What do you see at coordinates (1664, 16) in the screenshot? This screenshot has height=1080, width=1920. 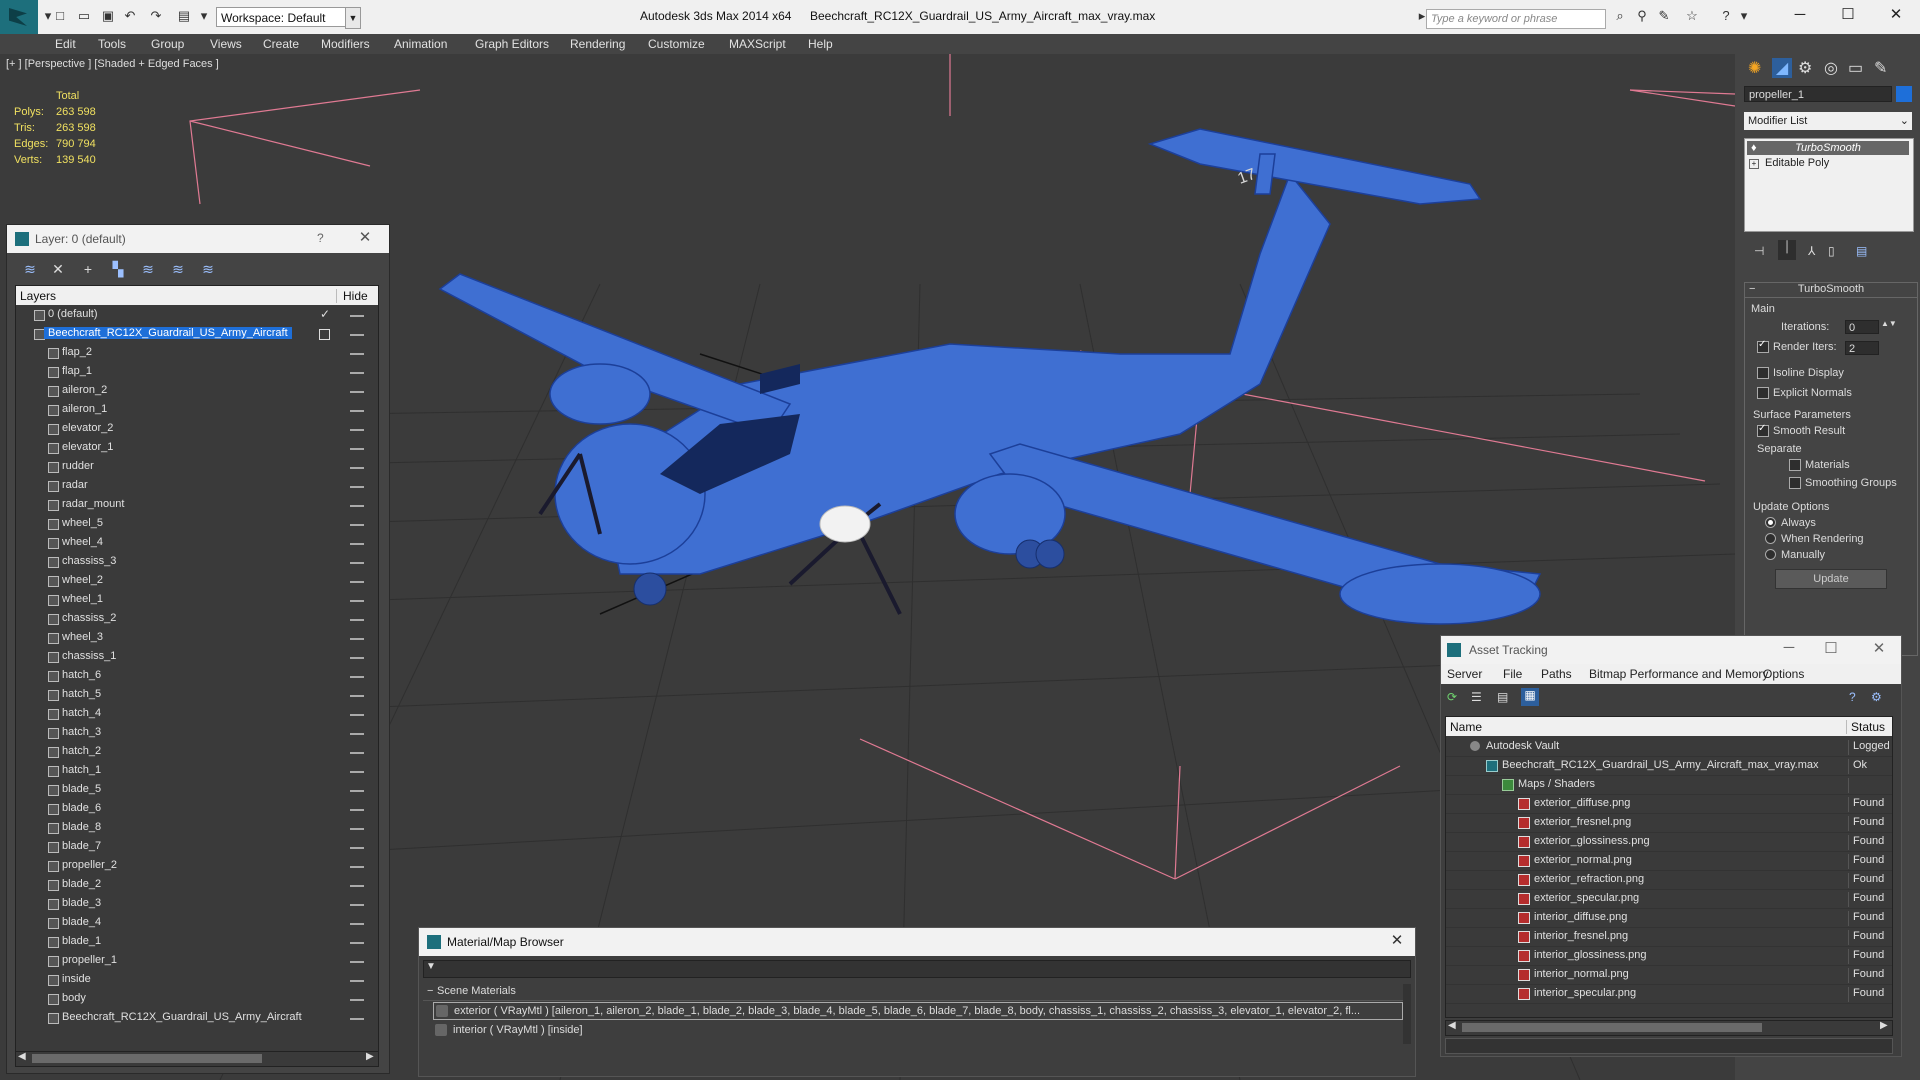 I see `communication-icon: ✎` at bounding box center [1664, 16].